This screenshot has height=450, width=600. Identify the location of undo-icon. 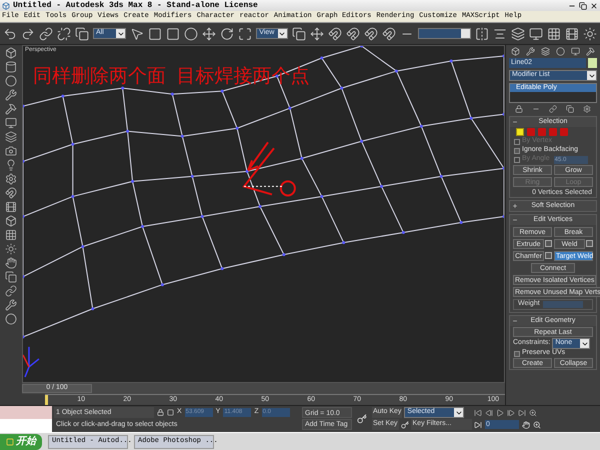
(10, 33).